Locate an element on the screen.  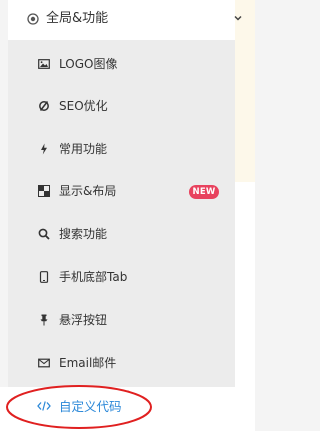
new-badge: NEW is located at coordinates (204, 192).